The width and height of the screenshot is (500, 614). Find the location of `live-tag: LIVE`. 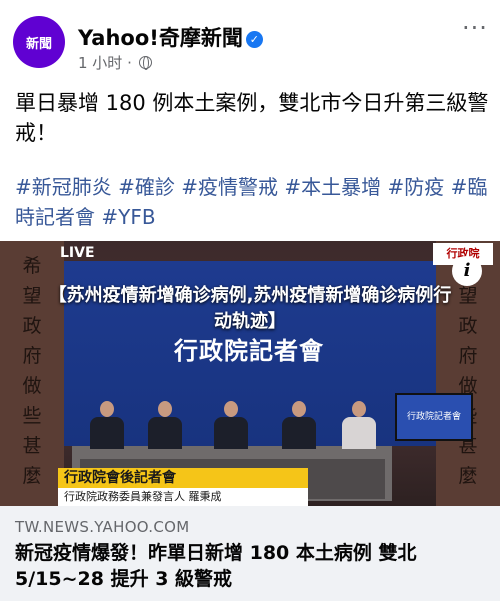

live-tag: LIVE is located at coordinates (77, 253).